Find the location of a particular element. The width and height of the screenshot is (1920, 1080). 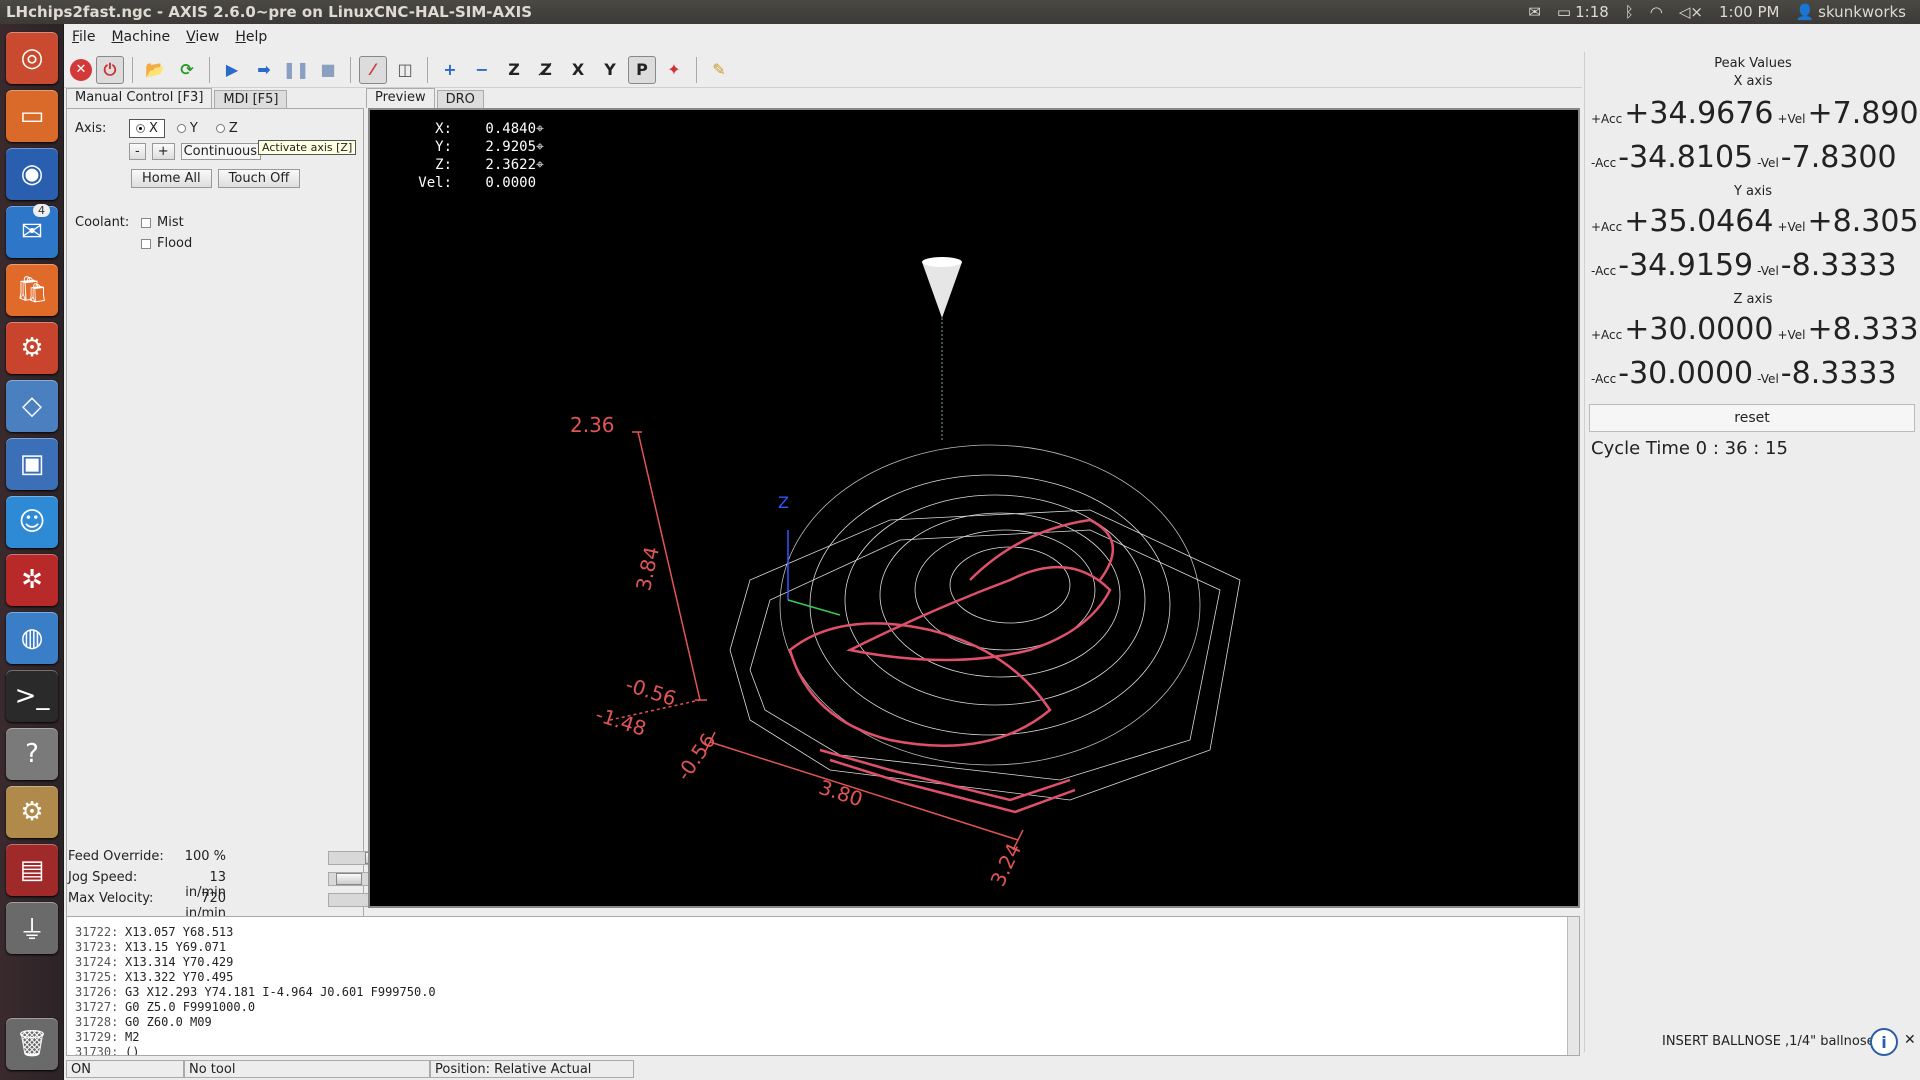

code-line: 31723: X13.15 Y69.071 is located at coordinates (827, 947).